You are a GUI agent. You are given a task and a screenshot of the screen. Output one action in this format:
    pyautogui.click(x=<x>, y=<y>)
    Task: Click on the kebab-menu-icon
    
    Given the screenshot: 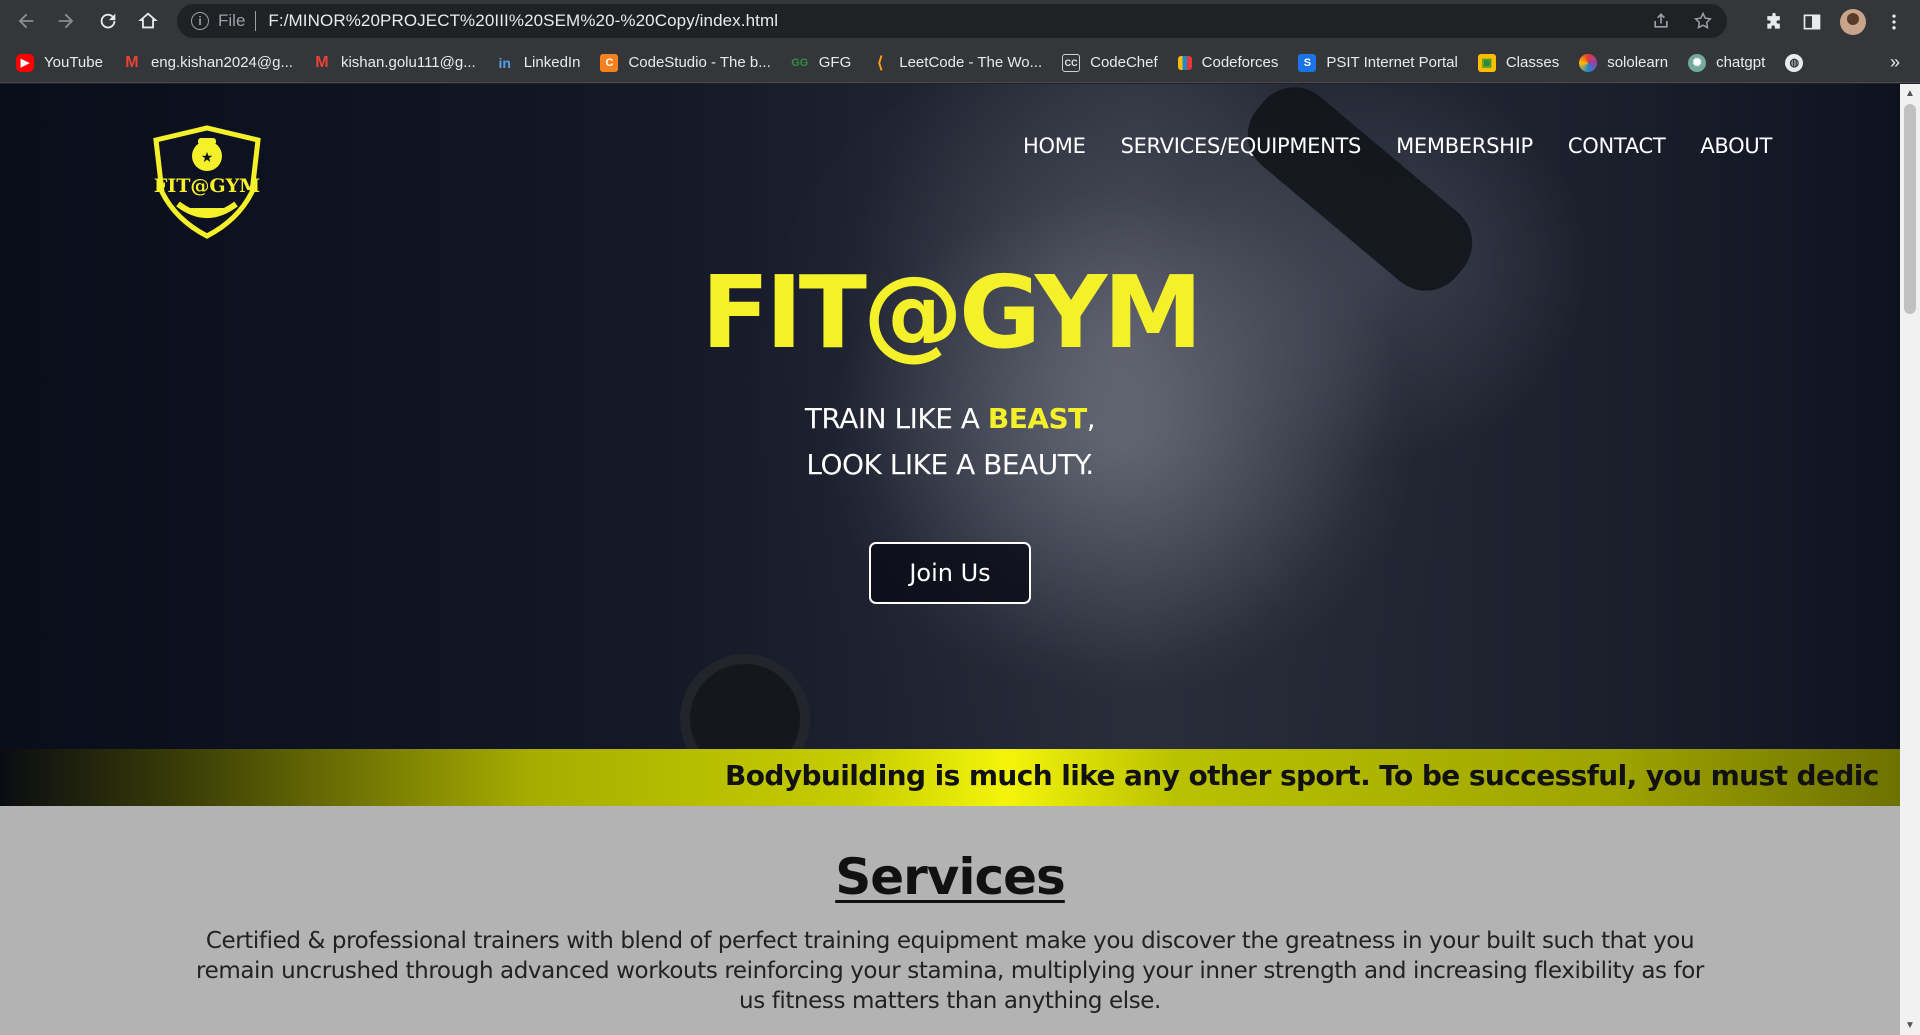 What is the action you would take?
    pyautogui.click(x=1894, y=22)
    